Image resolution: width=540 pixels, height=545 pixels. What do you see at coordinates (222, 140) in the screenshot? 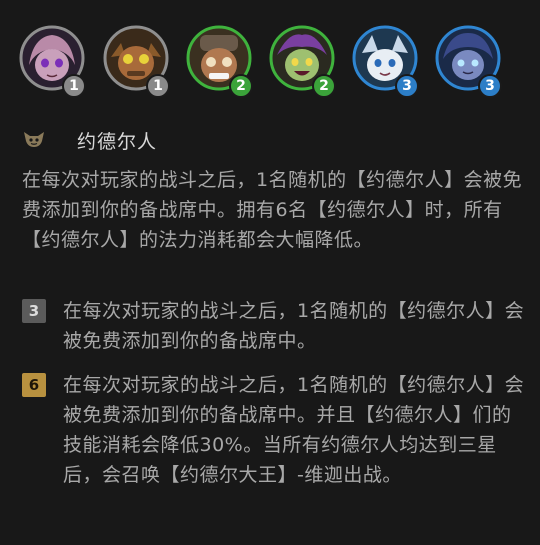
I see `trait-header: 约德尔人` at bounding box center [222, 140].